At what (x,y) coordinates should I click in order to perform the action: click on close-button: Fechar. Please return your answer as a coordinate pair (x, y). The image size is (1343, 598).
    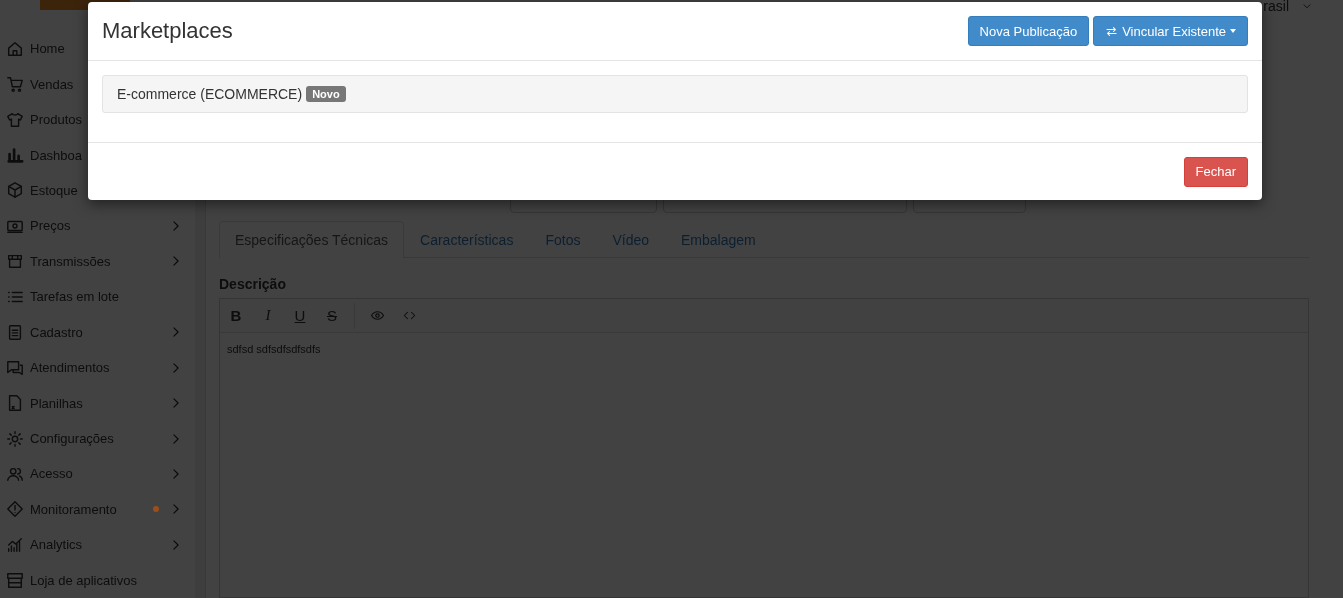
    Looking at the image, I should click on (1215, 171).